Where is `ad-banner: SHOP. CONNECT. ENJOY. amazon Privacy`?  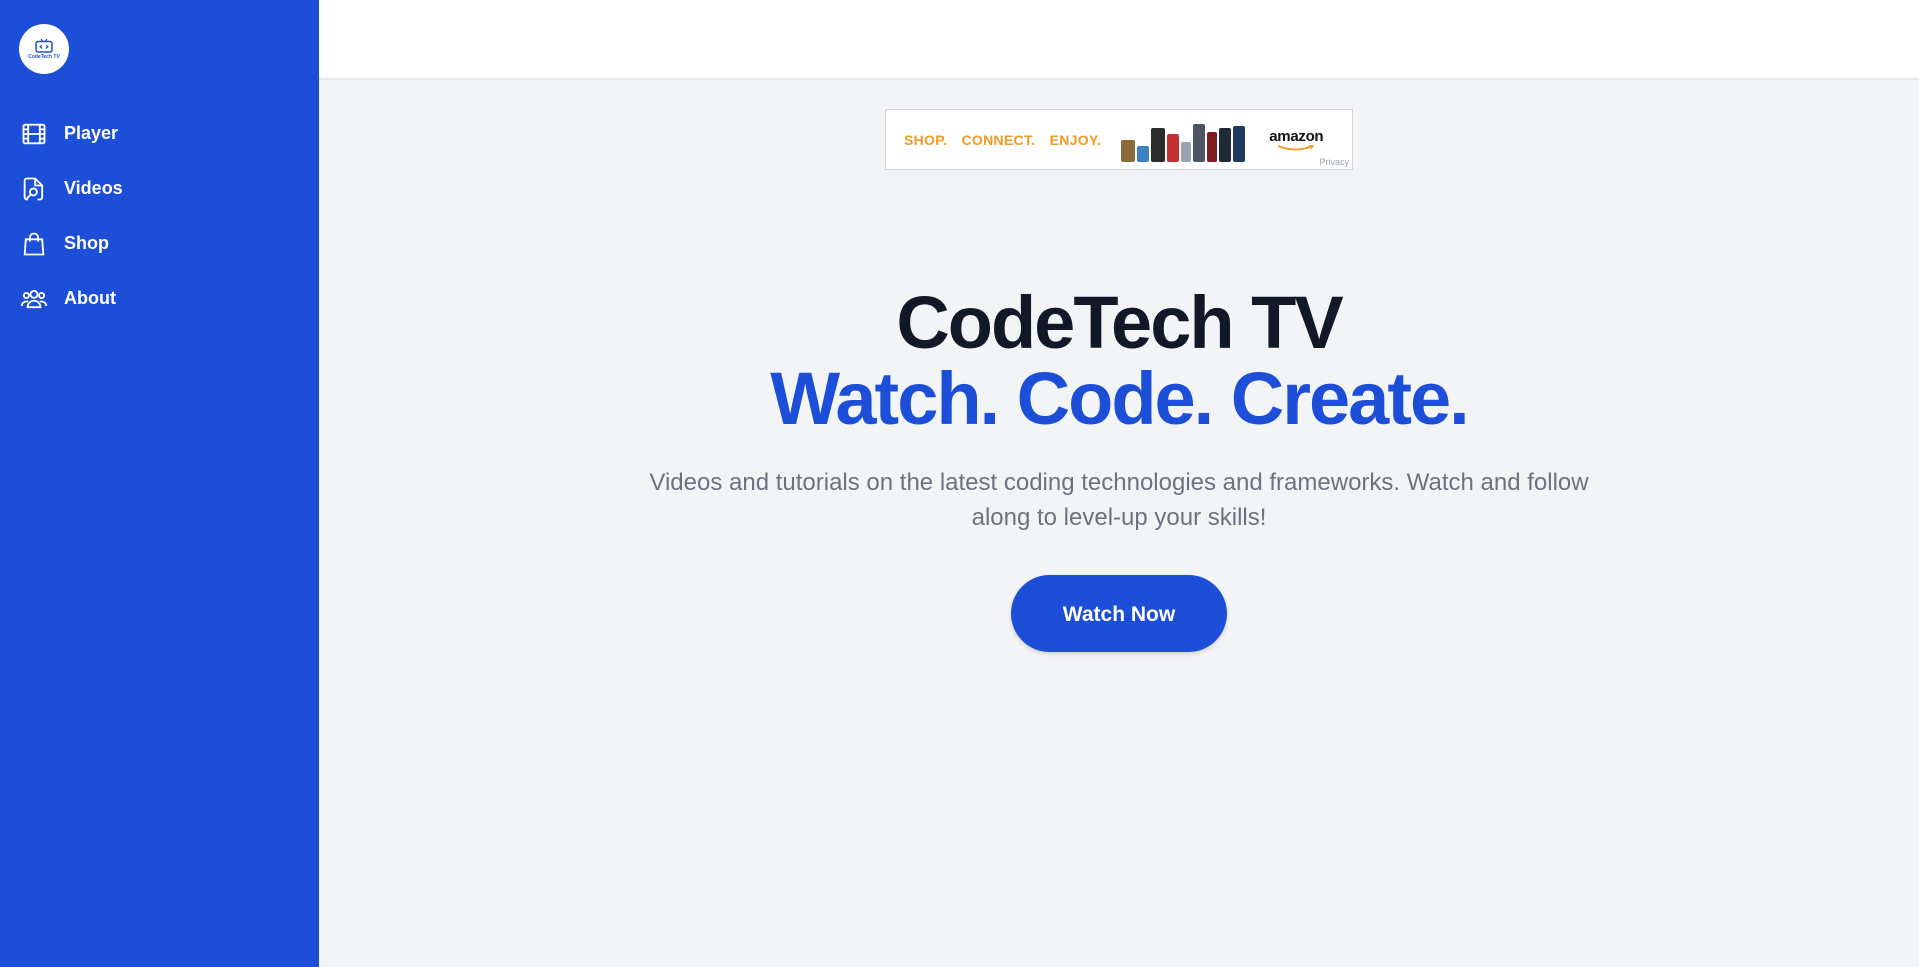 ad-banner: SHOP. CONNECT. ENJOY. amazon Privacy is located at coordinates (1119, 139).